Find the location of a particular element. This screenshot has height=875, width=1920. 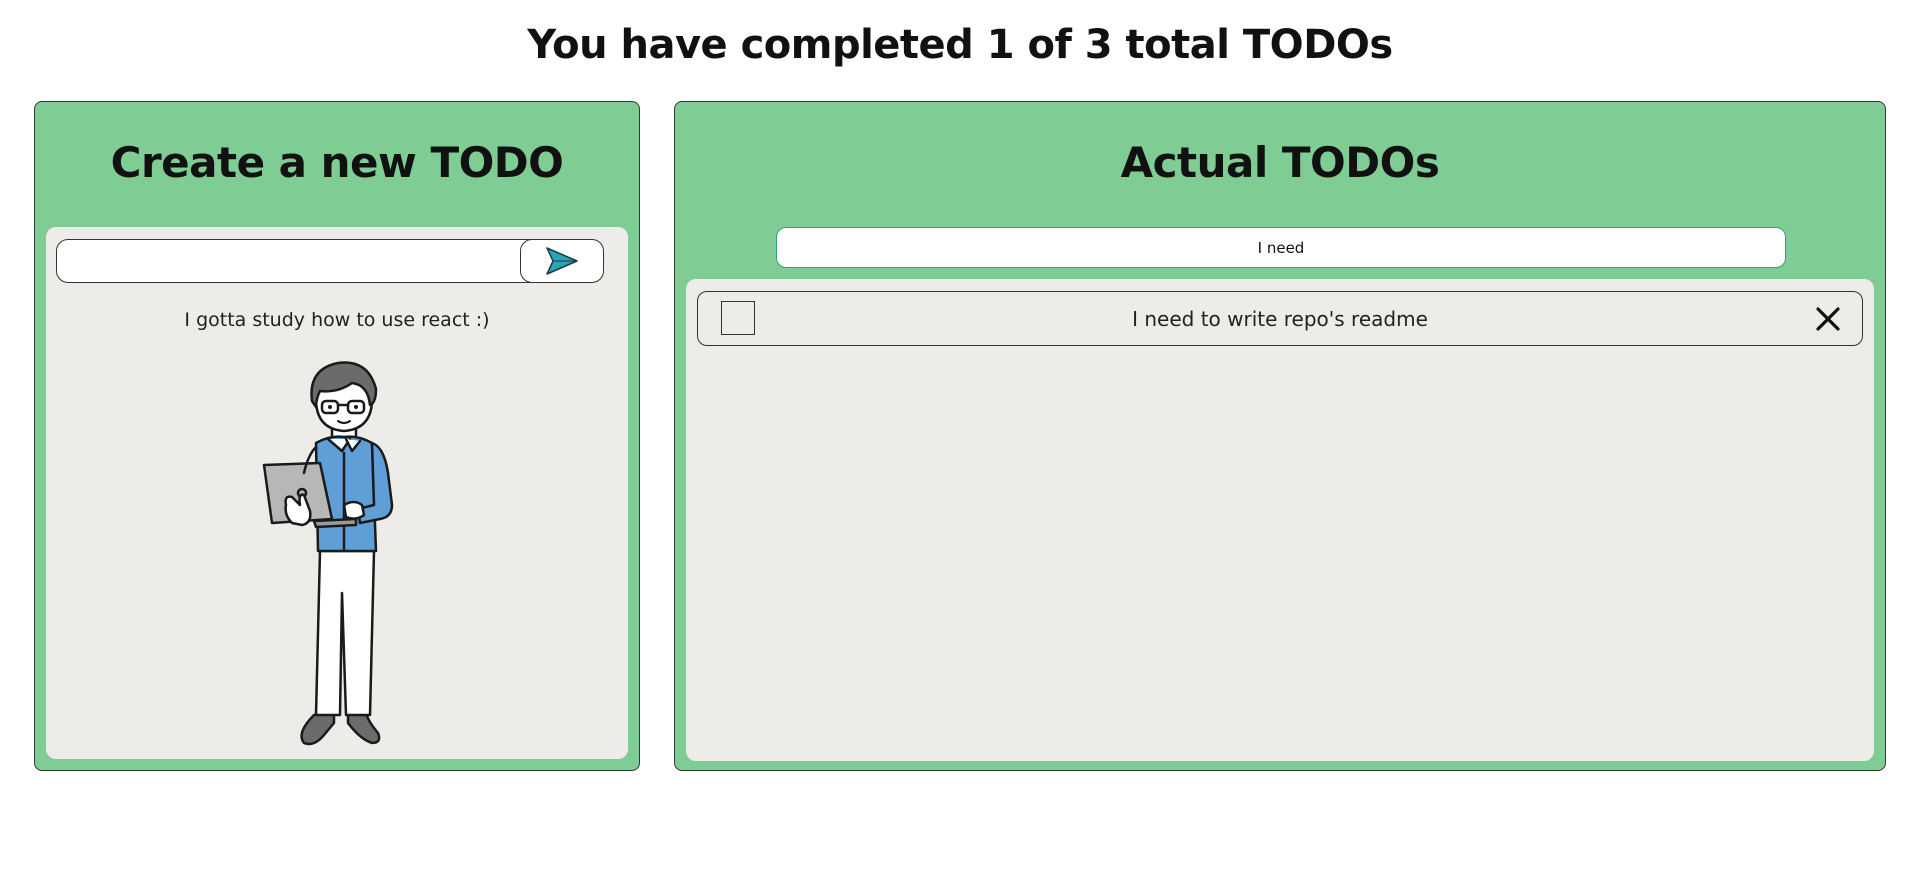

close-icon is located at coordinates (1828, 319).